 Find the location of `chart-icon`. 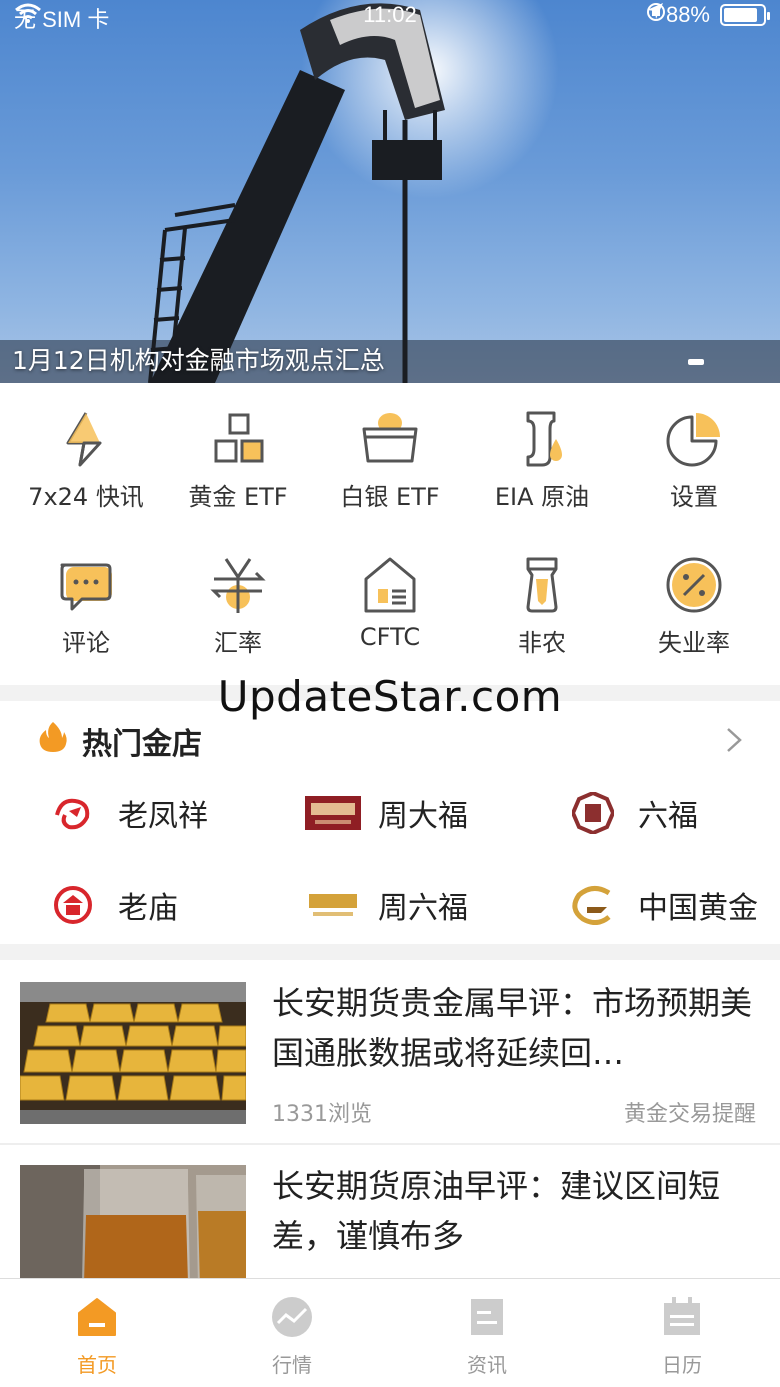

chart-icon is located at coordinates (292, 1317).